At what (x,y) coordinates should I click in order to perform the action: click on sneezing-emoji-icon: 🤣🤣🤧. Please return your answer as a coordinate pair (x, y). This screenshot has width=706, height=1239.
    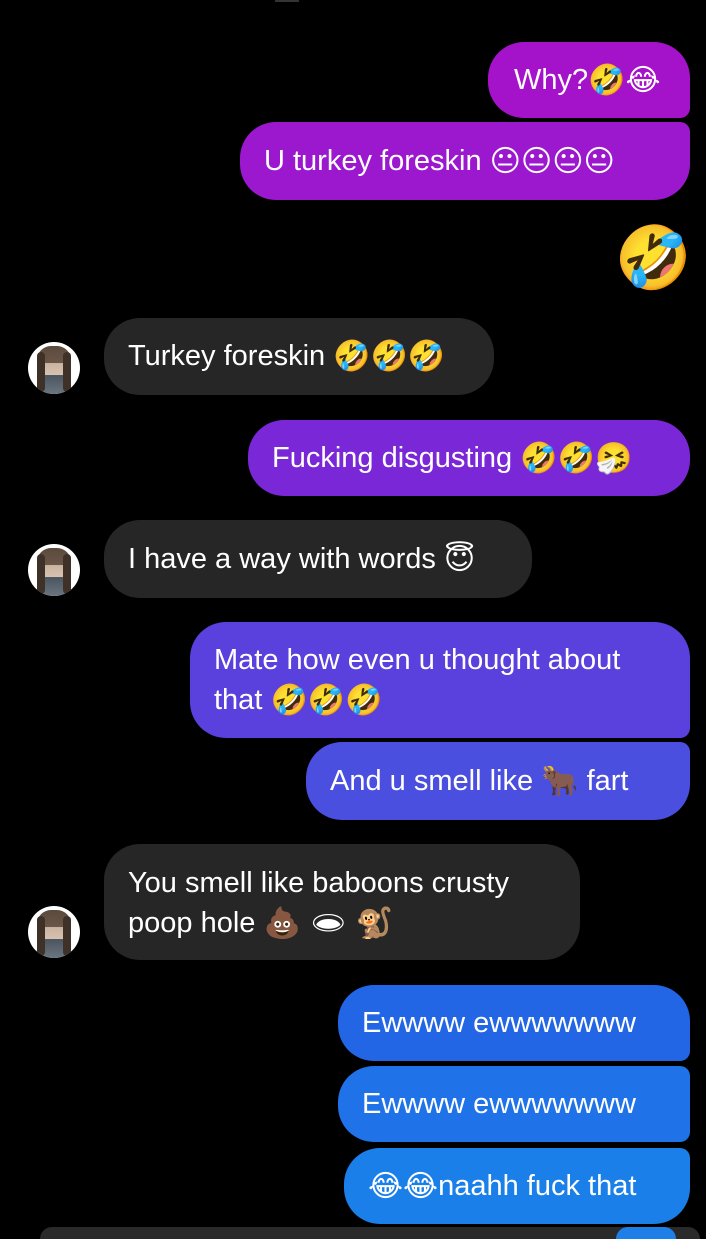
    Looking at the image, I should click on (576, 459).